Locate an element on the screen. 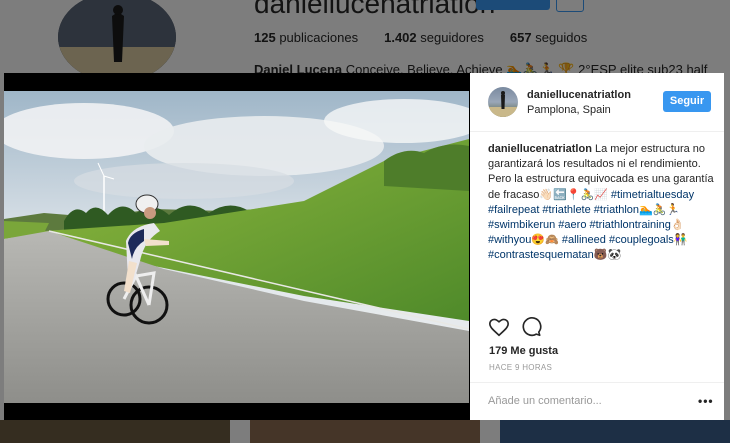 Image resolution: width=730 pixels, height=443 pixels. caption-username: daniellucenatriatlon is located at coordinates (540, 149).